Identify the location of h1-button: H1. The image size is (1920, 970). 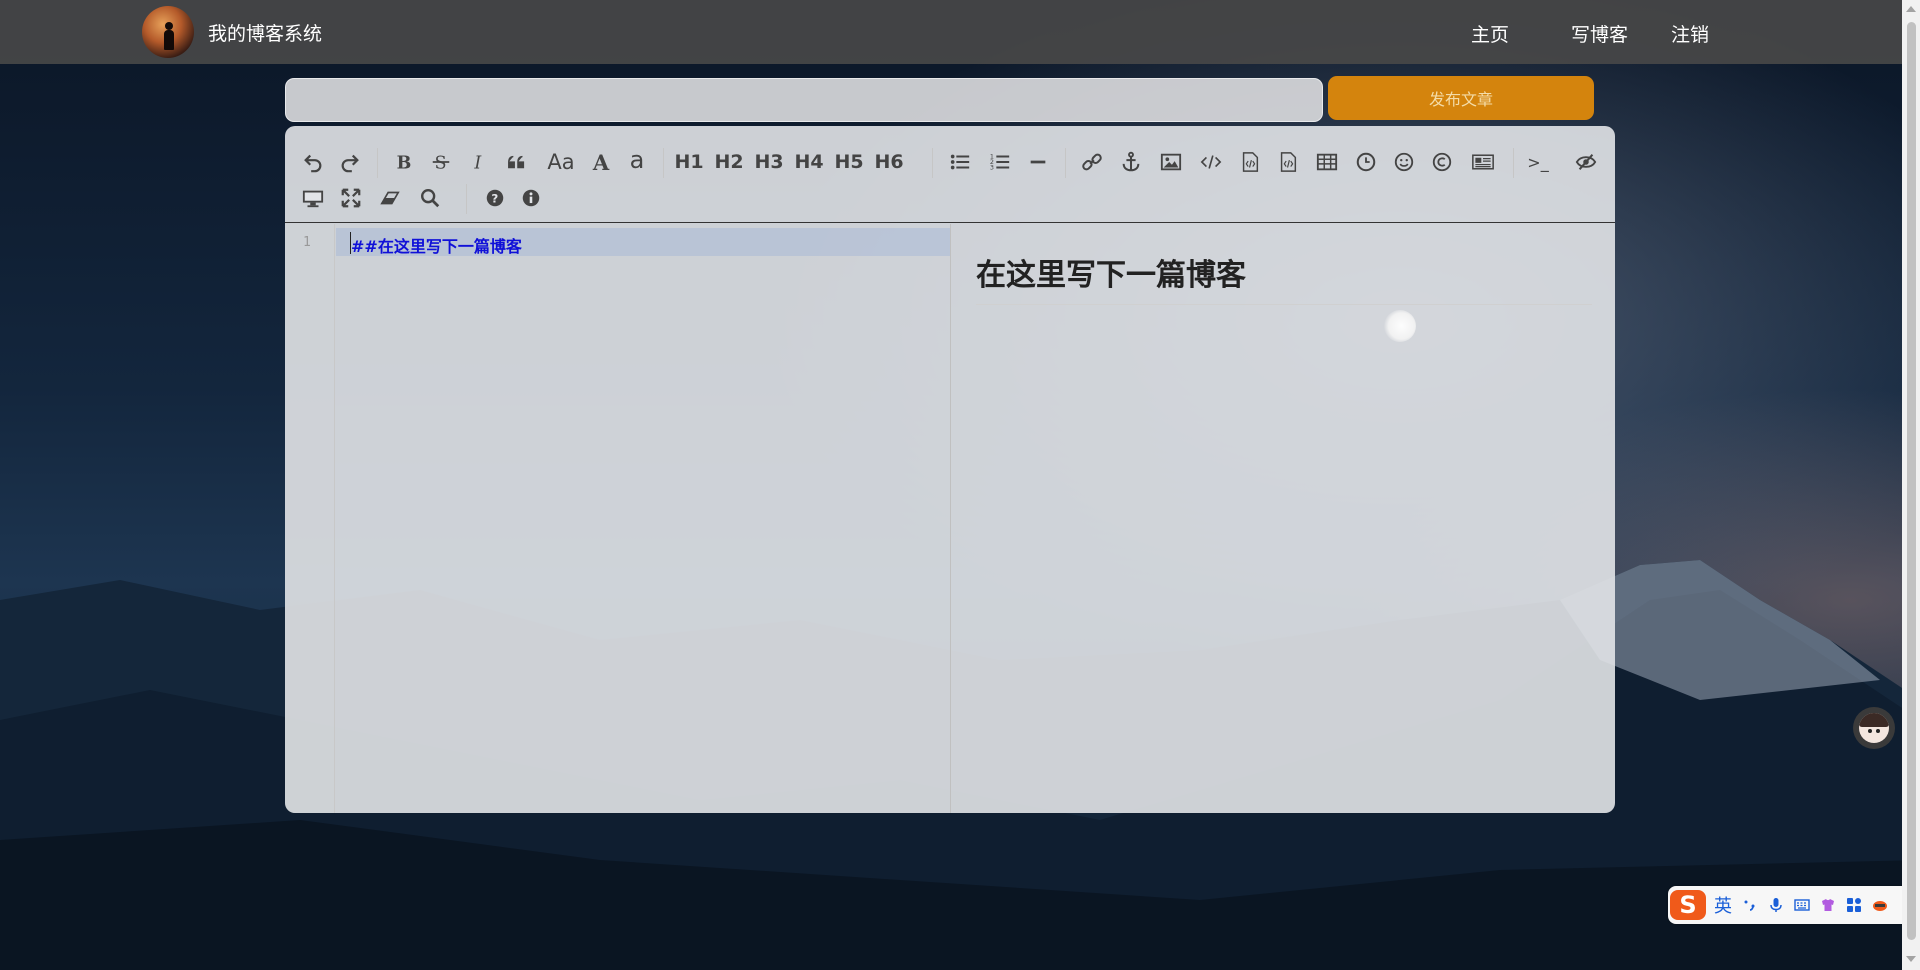
(689, 162).